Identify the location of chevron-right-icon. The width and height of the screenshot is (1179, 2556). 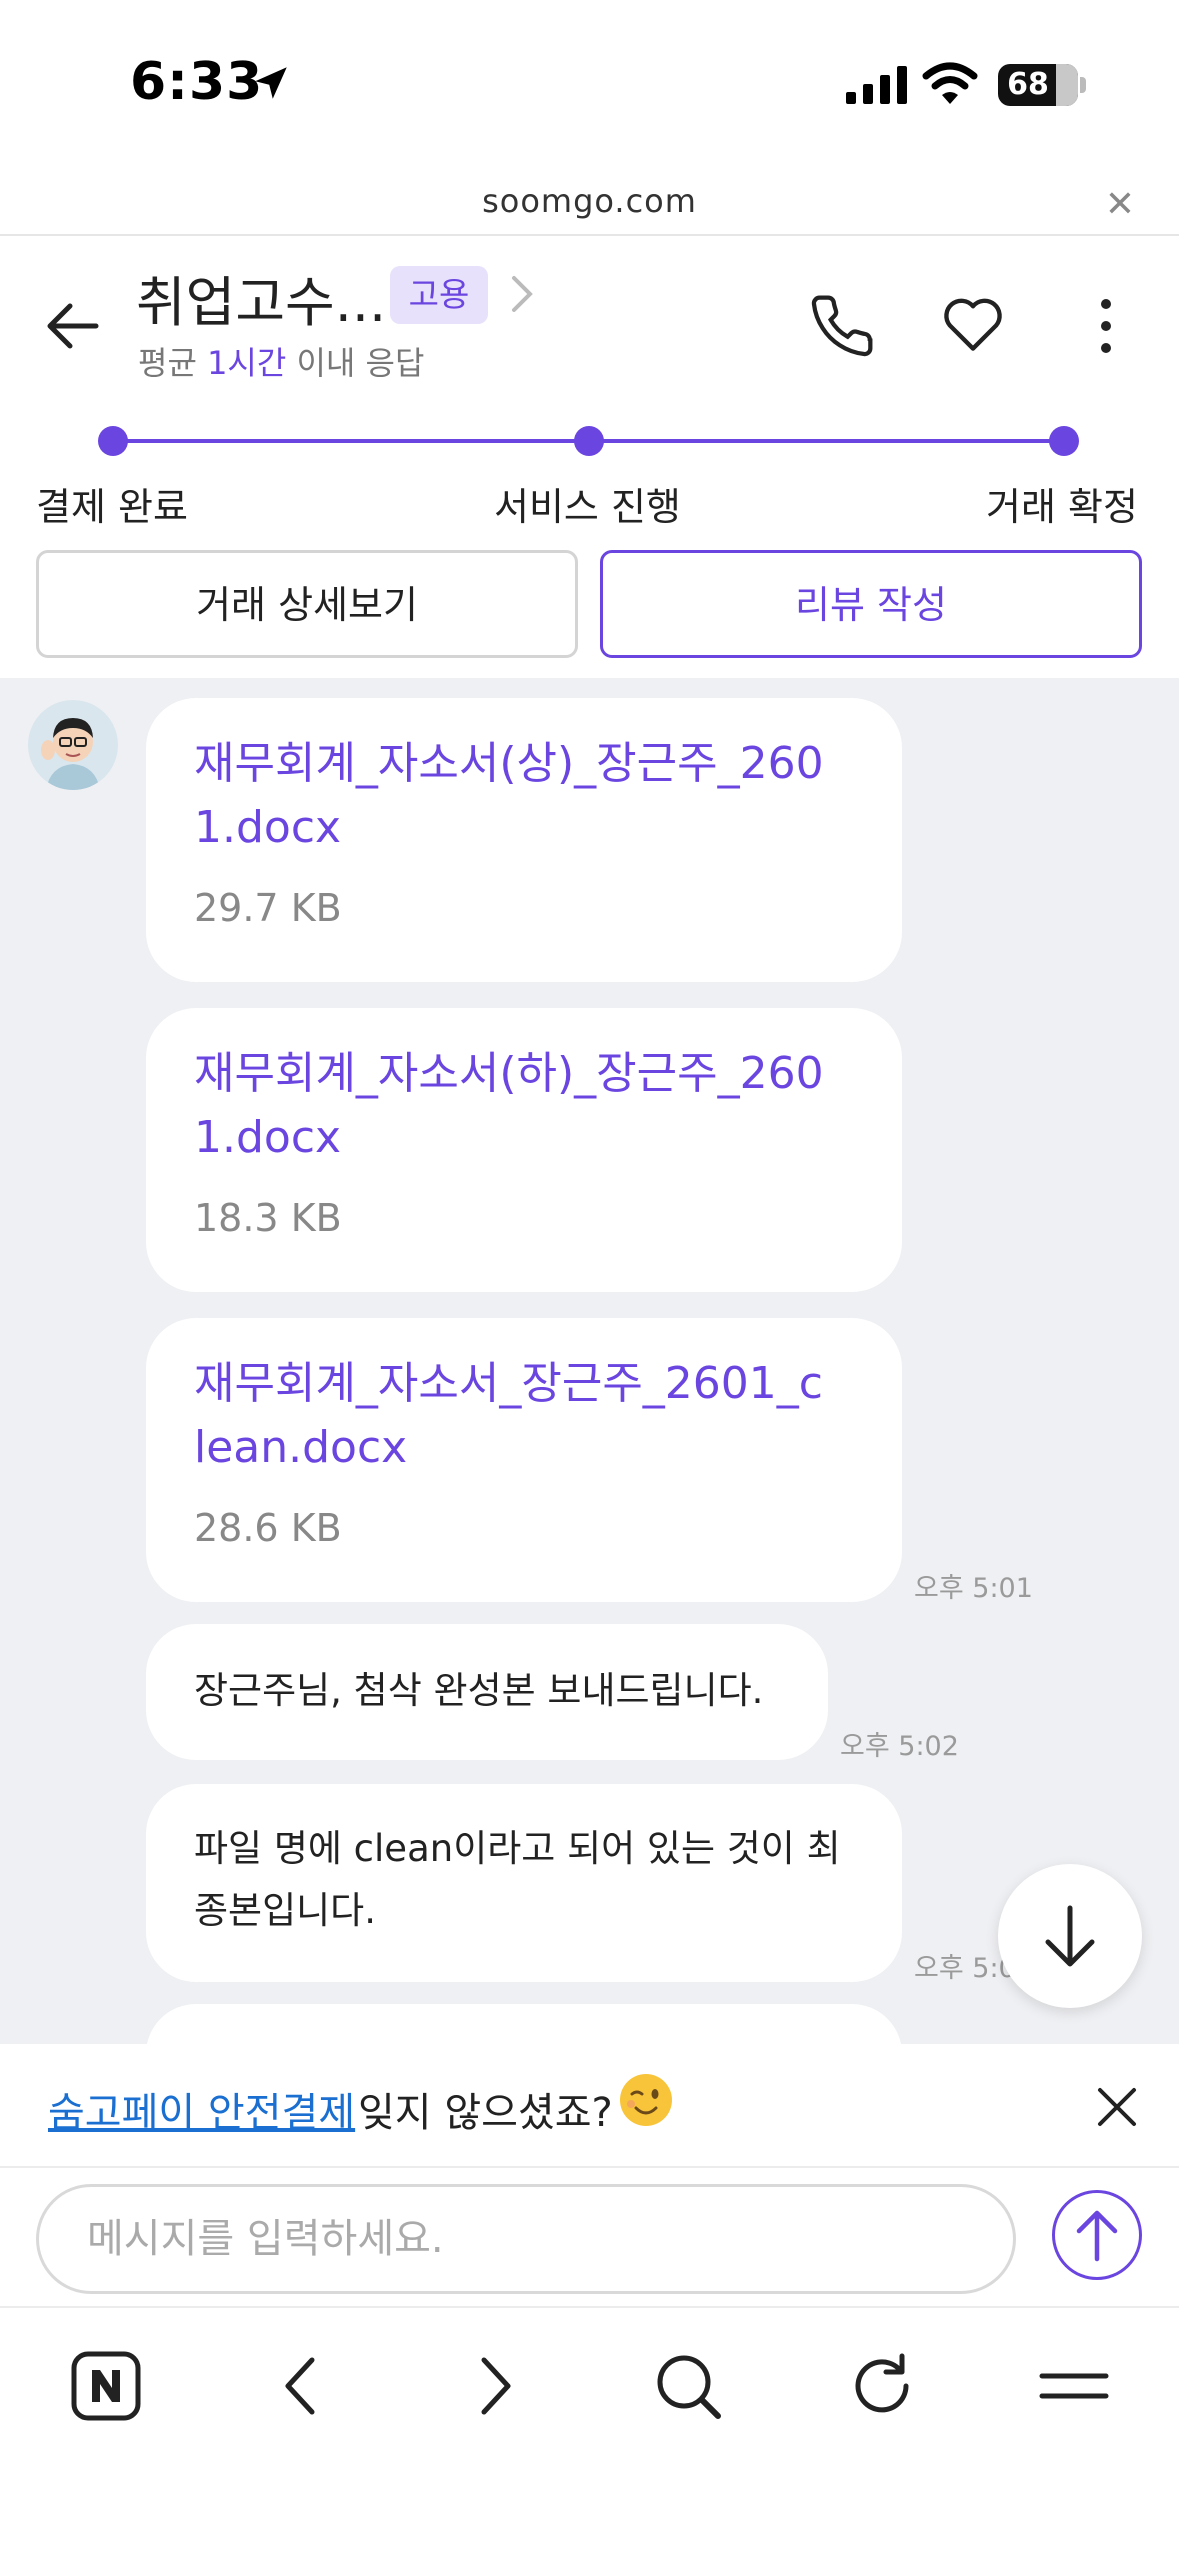
(523, 294).